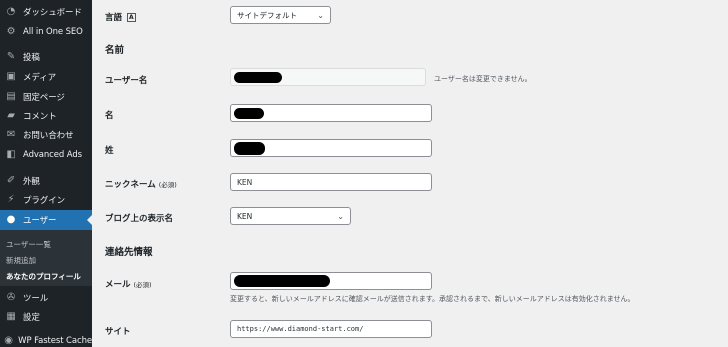 The width and height of the screenshot is (728, 347). What do you see at coordinates (11, 11) in the screenshot?
I see `dashboard-icon: ◔` at bounding box center [11, 11].